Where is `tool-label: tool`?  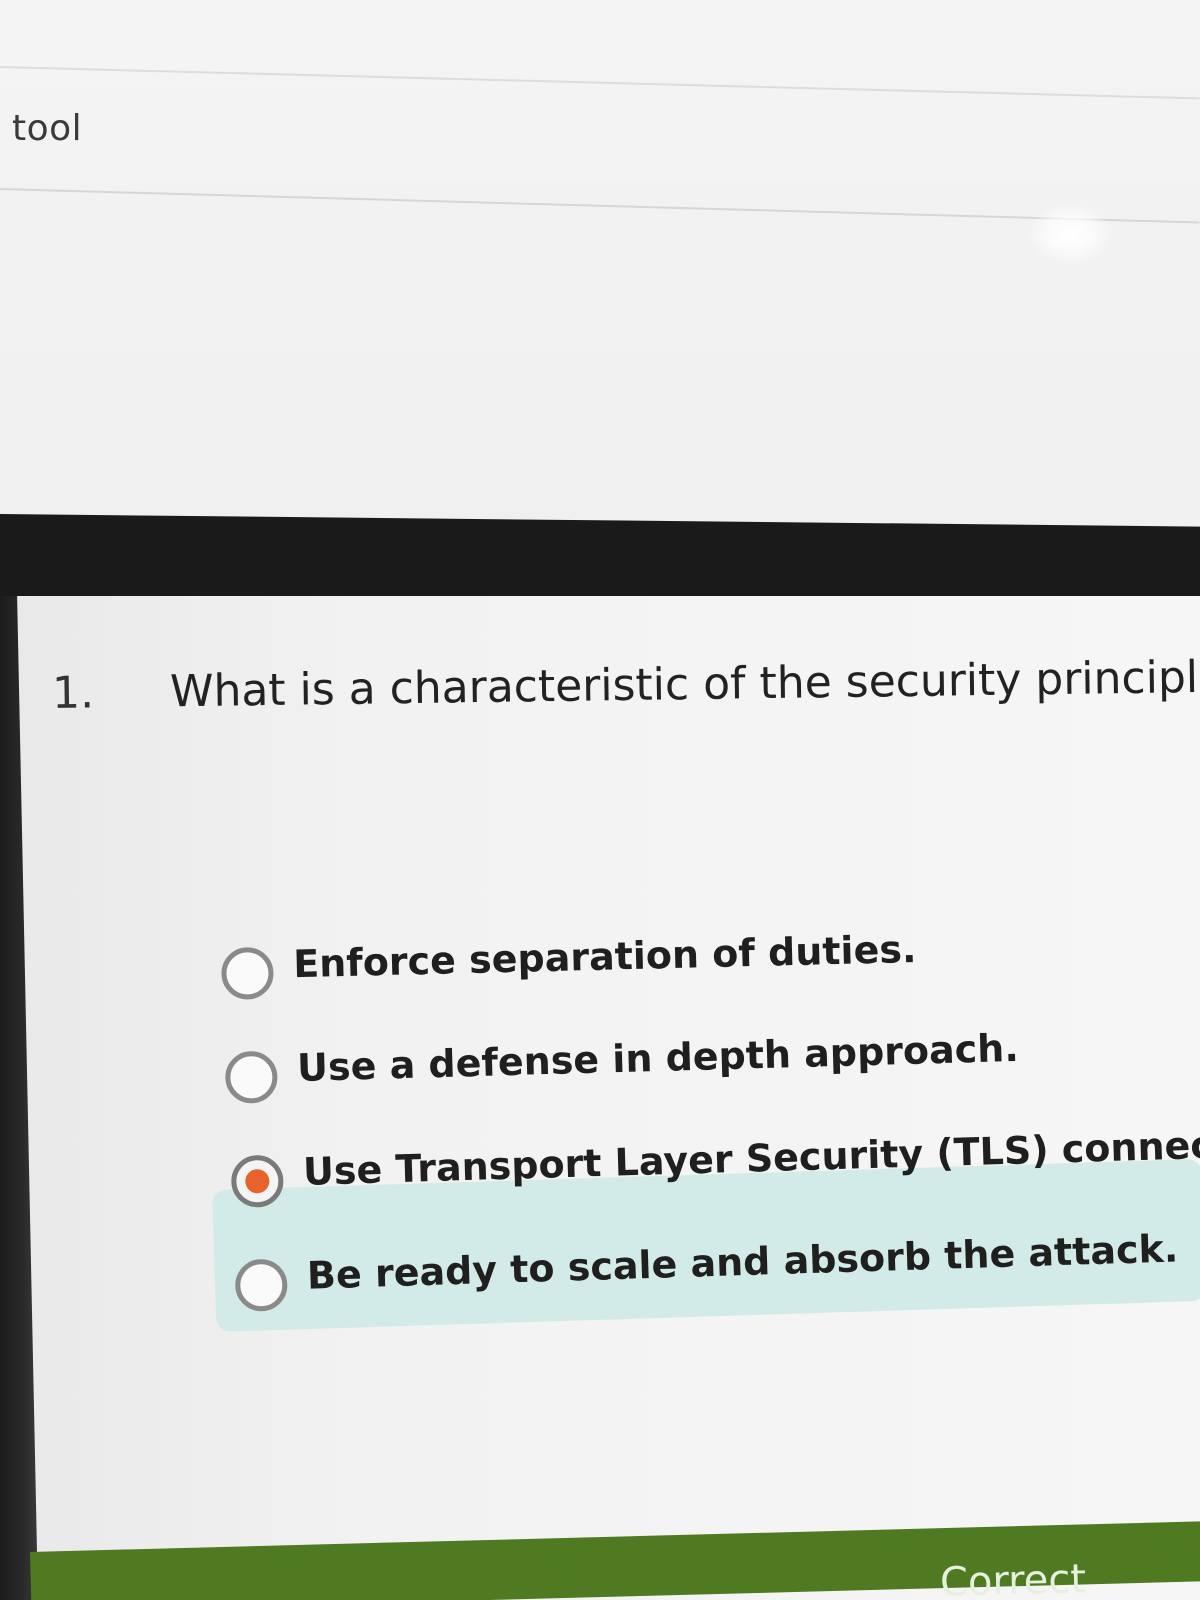
tool-label: tool is located at coordinates (47, 128).